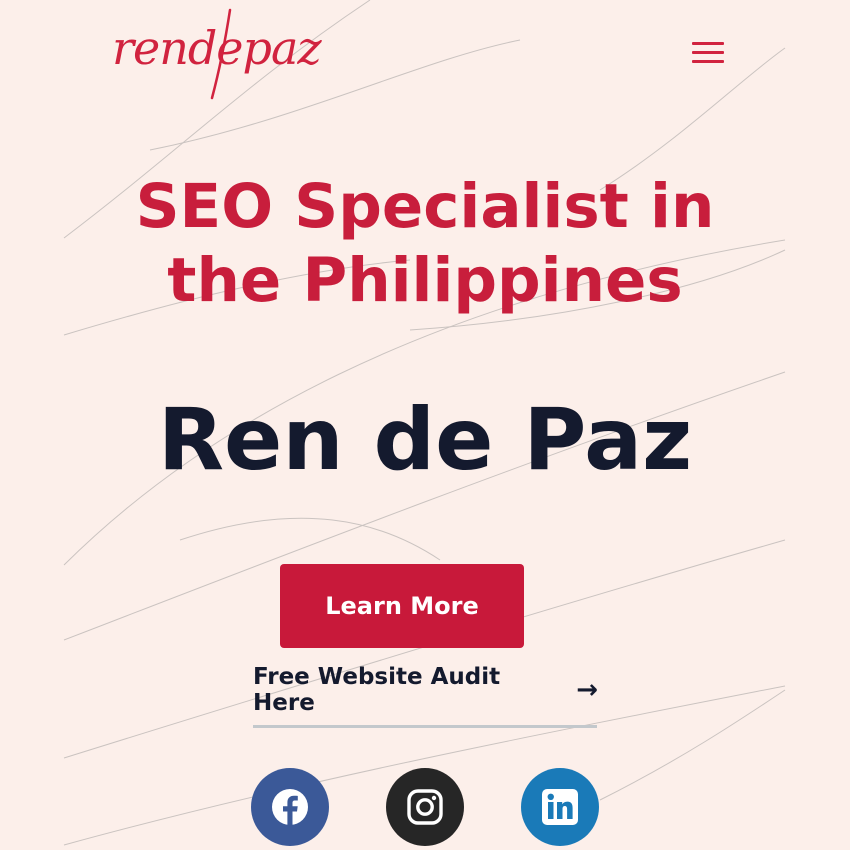 The height and width of the screenshot is (850, 850). What do you see at coordinates (217, 48) in the screenshot?
I see `logo-text: rendepaz` at bounding box center [217, 48].